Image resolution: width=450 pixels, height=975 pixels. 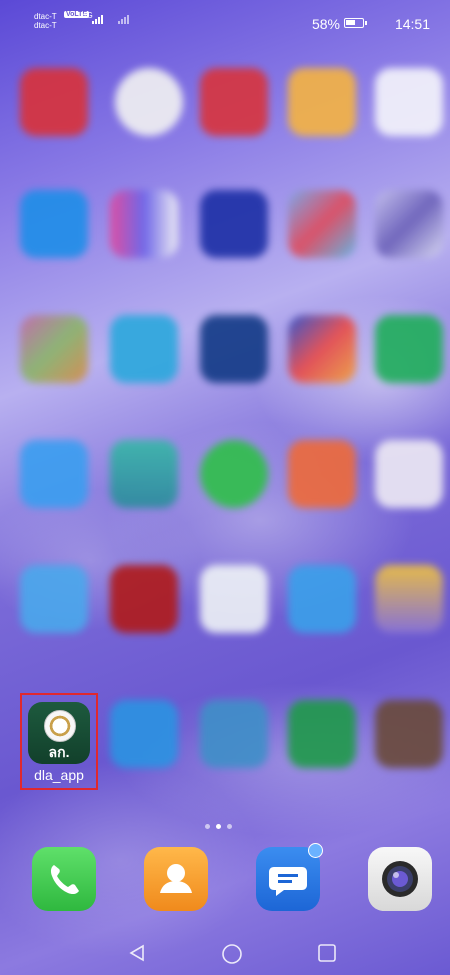 I want to click on seal-icon, so click(x=60, y=726).